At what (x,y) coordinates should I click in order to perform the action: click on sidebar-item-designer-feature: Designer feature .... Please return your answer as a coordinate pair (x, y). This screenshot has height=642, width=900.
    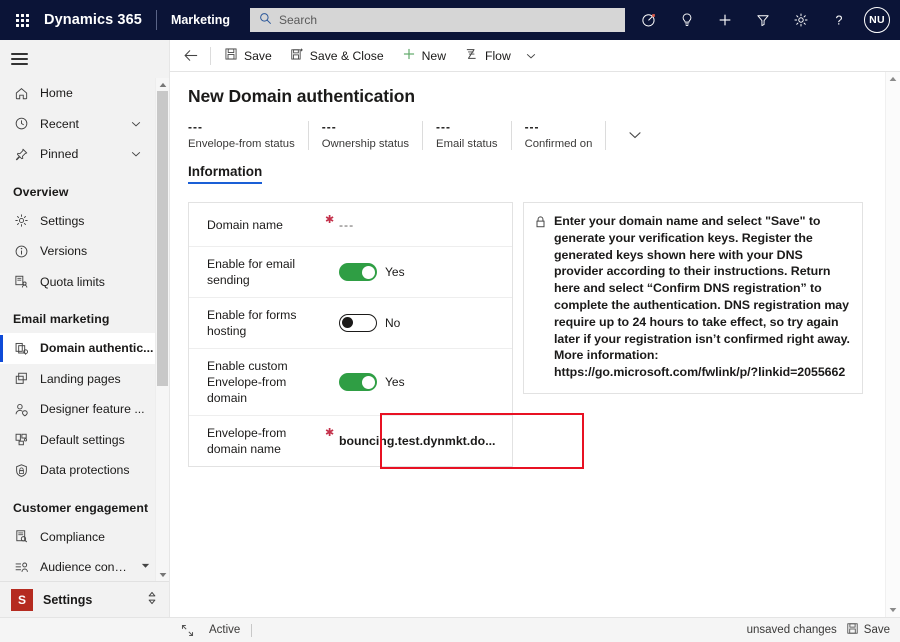
    Looking at the image, I should click on (77, 409).